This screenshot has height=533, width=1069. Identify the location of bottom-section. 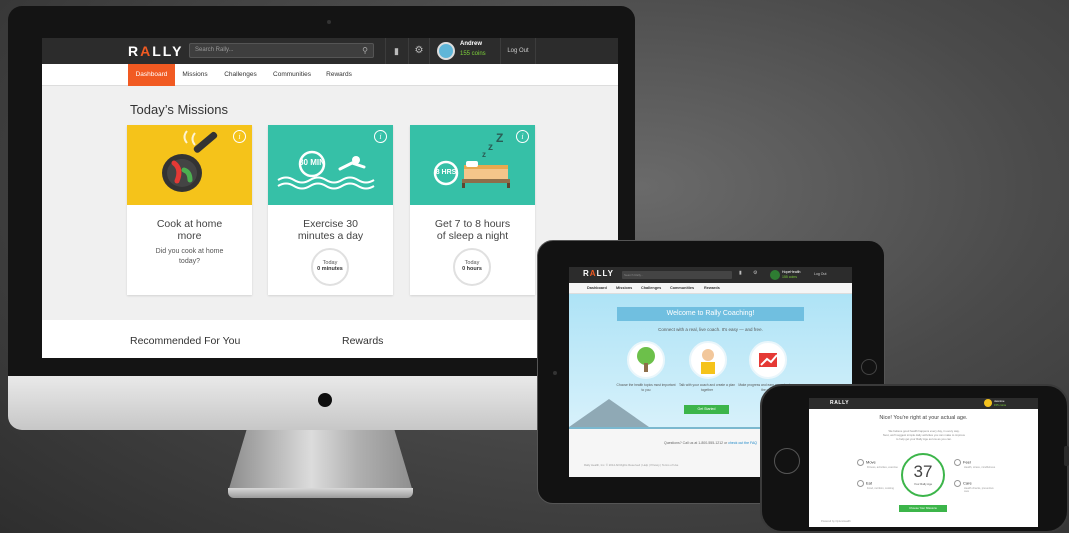
(330, 339).